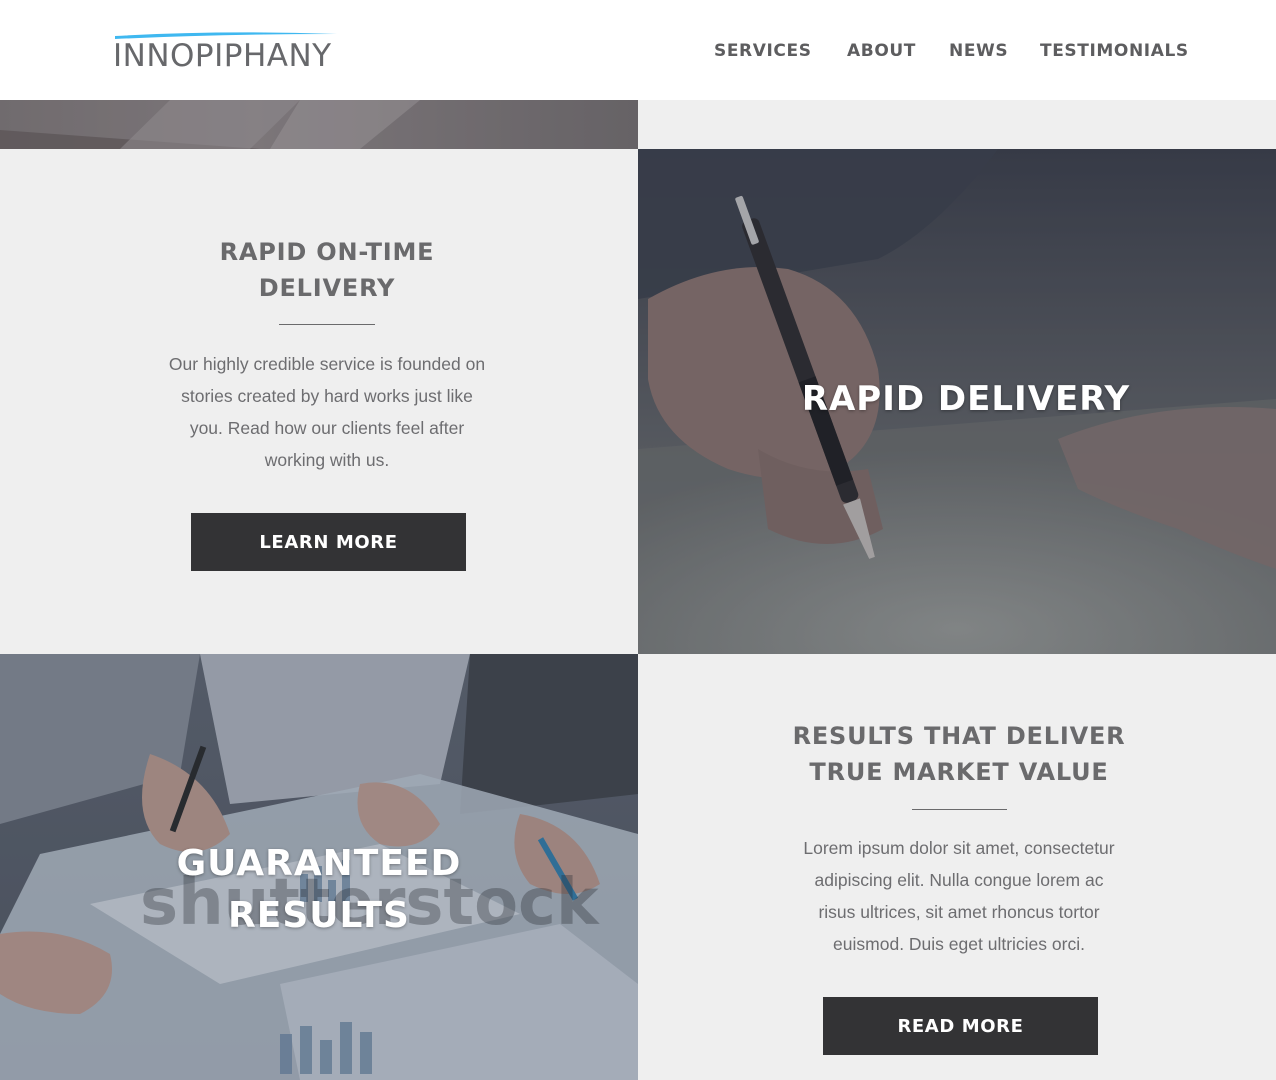  I want to click on card-title-line: TRUE MARKET VALUE, so click(959, 772).